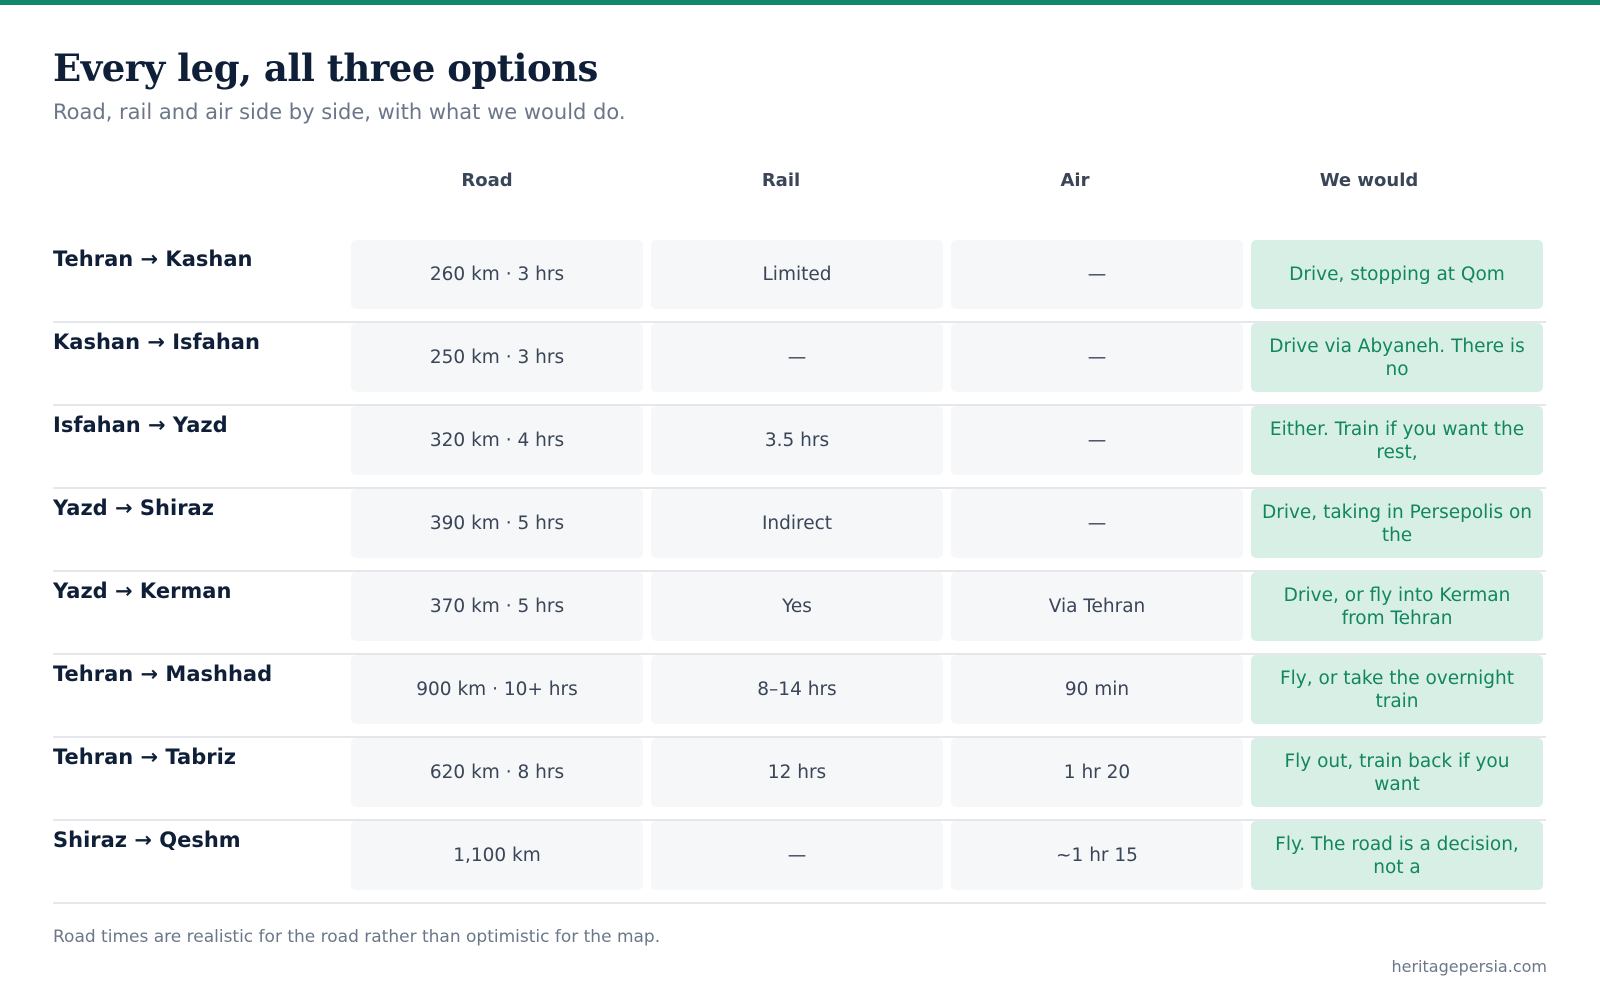  I want to click on air-cell: ~1 hr 15, so click(1097, 855).